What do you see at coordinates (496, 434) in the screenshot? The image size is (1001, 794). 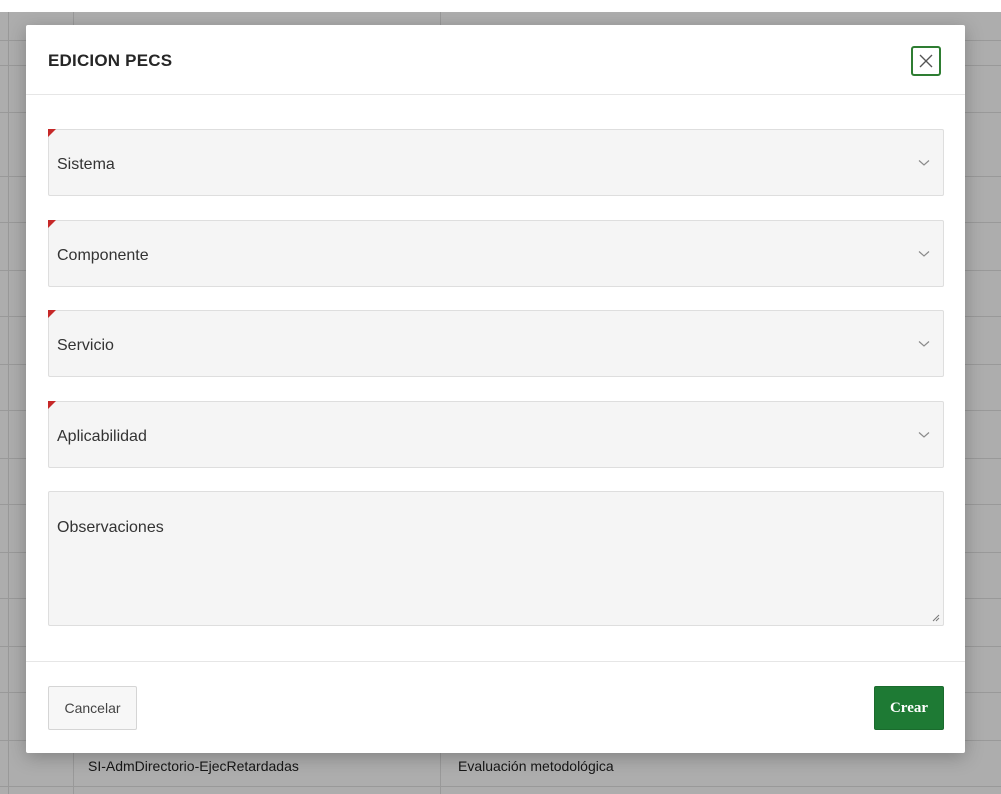 I see `aplicabilidad-select: Aplicabilidad` at bounding box center [496, 434].